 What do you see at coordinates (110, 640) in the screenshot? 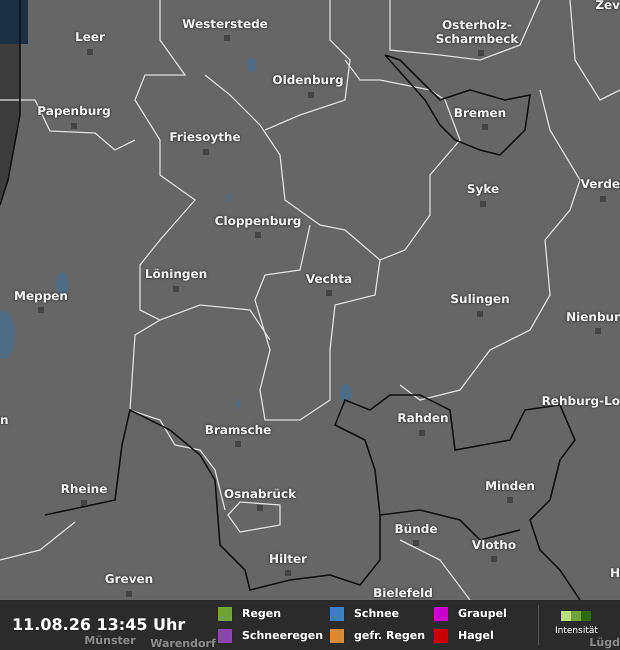
I see `city-label: Münster` at bounding box center [110, 640].